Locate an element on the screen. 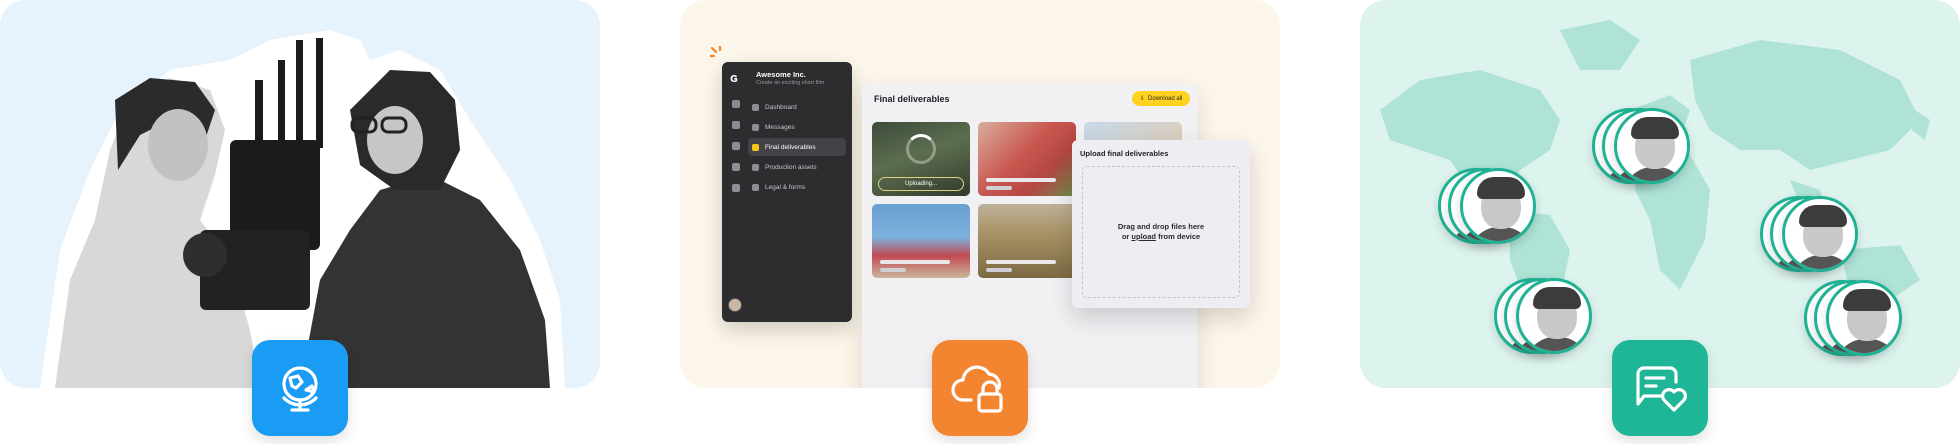  sidebar-item-label: Production assets is located at coordinates (791, 167).